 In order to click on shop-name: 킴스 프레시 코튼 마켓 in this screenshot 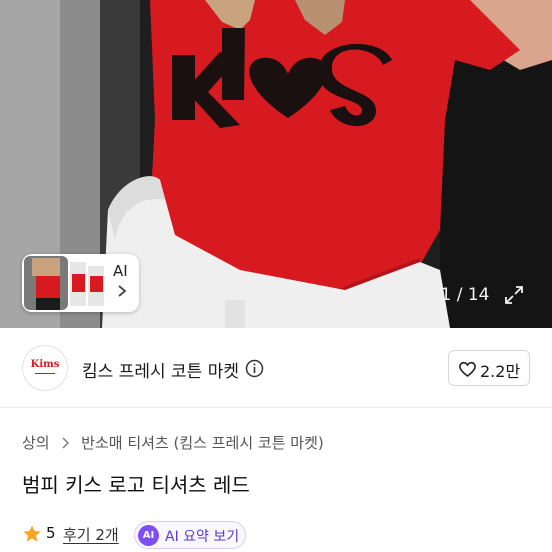, I will do `click(160, 369)`.